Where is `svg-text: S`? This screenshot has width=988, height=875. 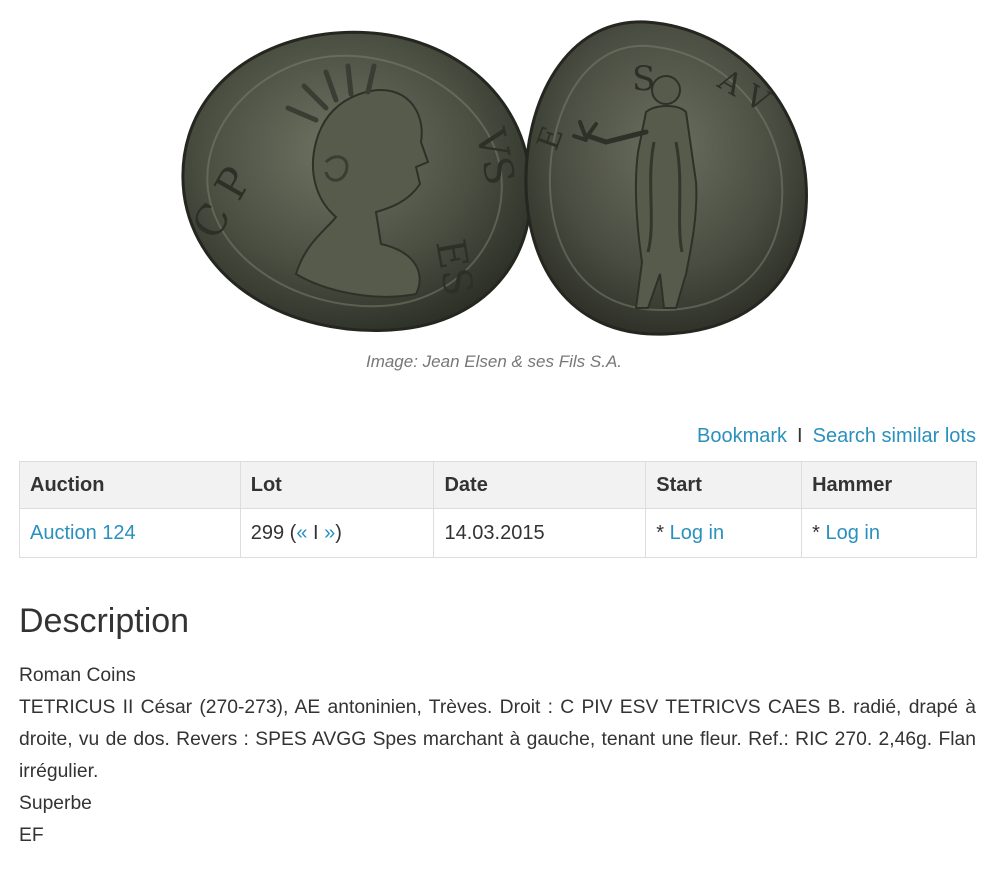 svg-text: S is located at coordinates (643, 79).